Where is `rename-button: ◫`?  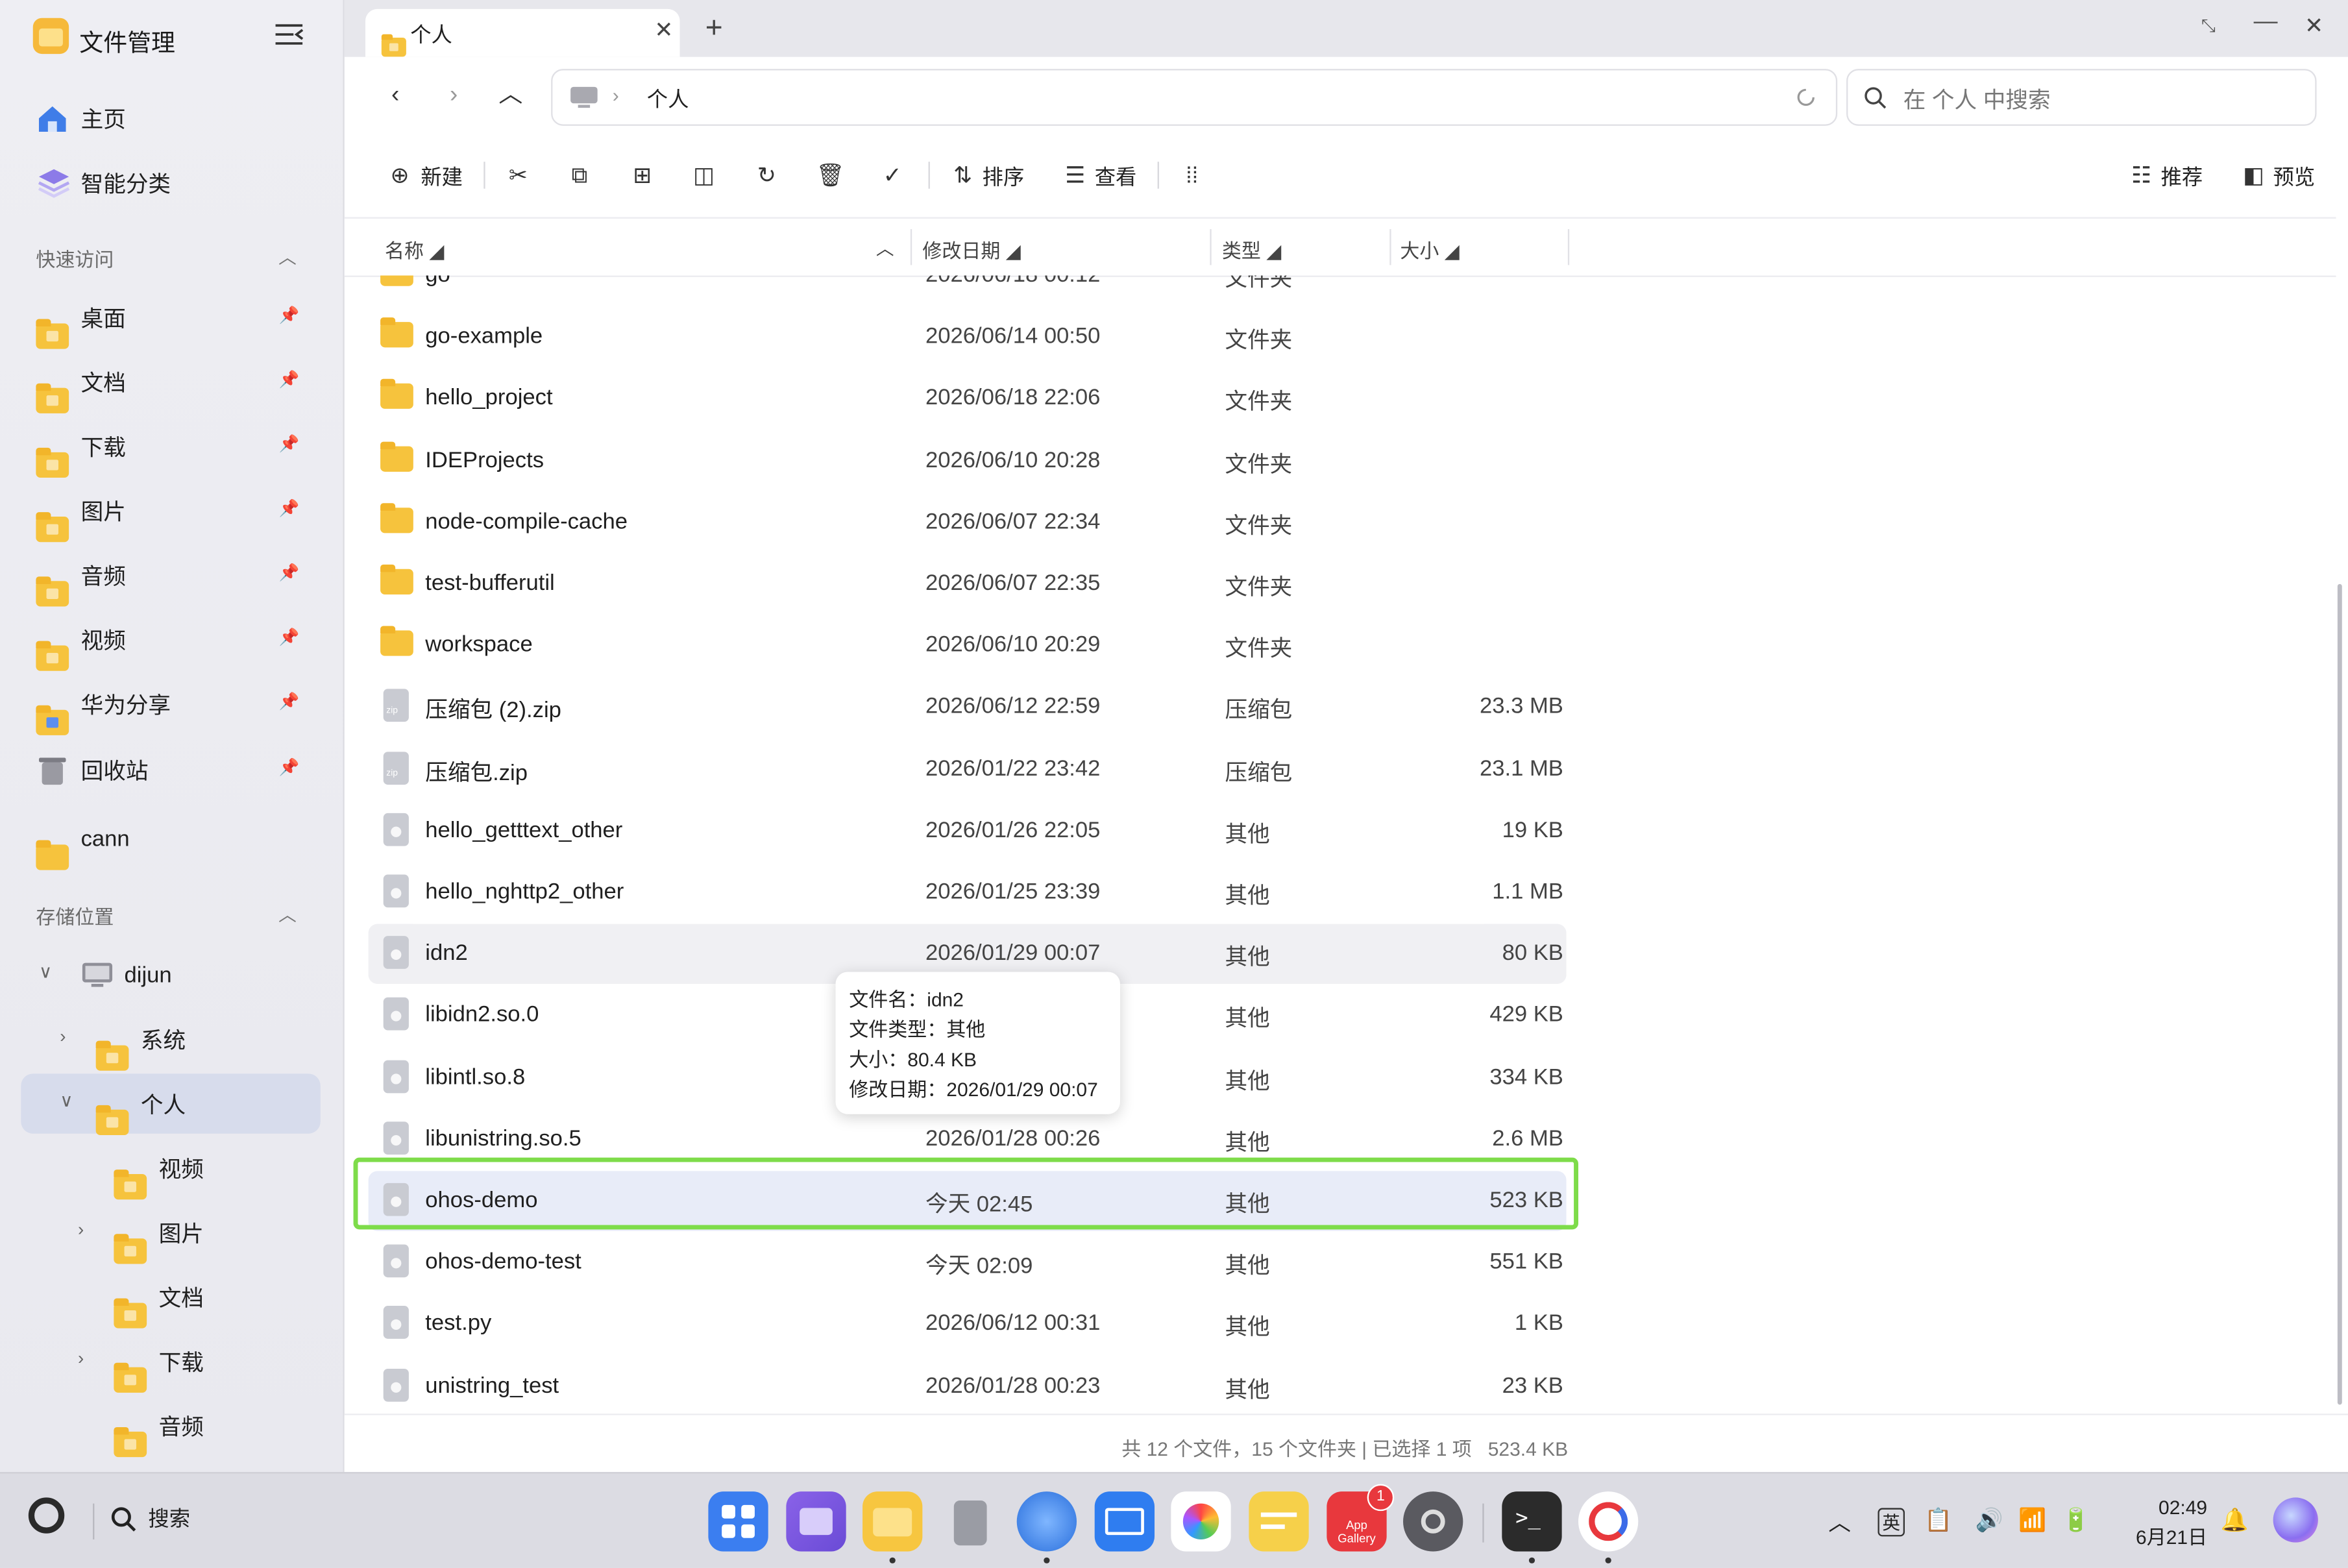
rename-button: ◫ is located at coordinates (705, 176).